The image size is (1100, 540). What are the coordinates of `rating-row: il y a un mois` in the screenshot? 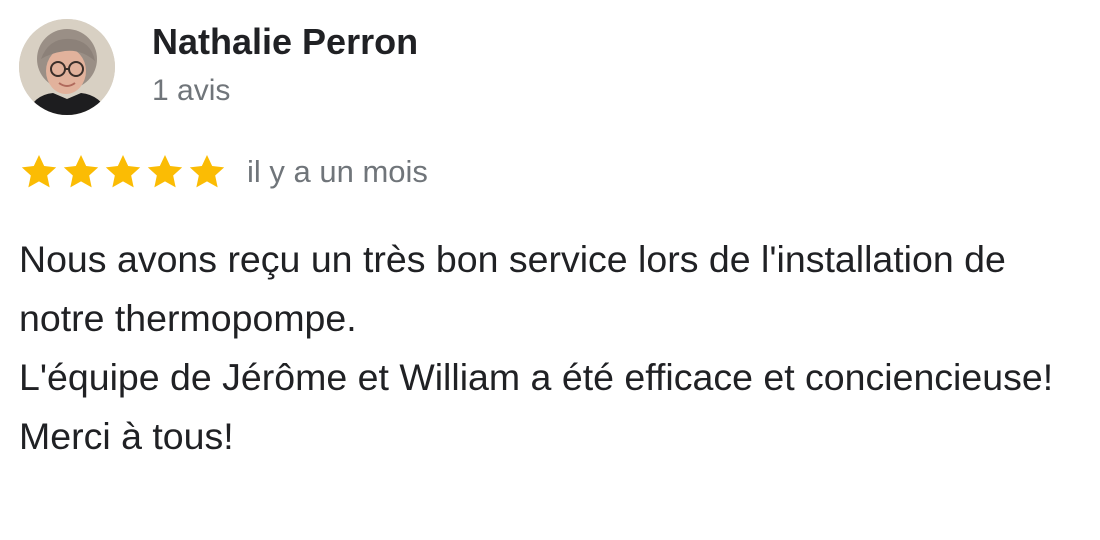 It's located at (223, 172).